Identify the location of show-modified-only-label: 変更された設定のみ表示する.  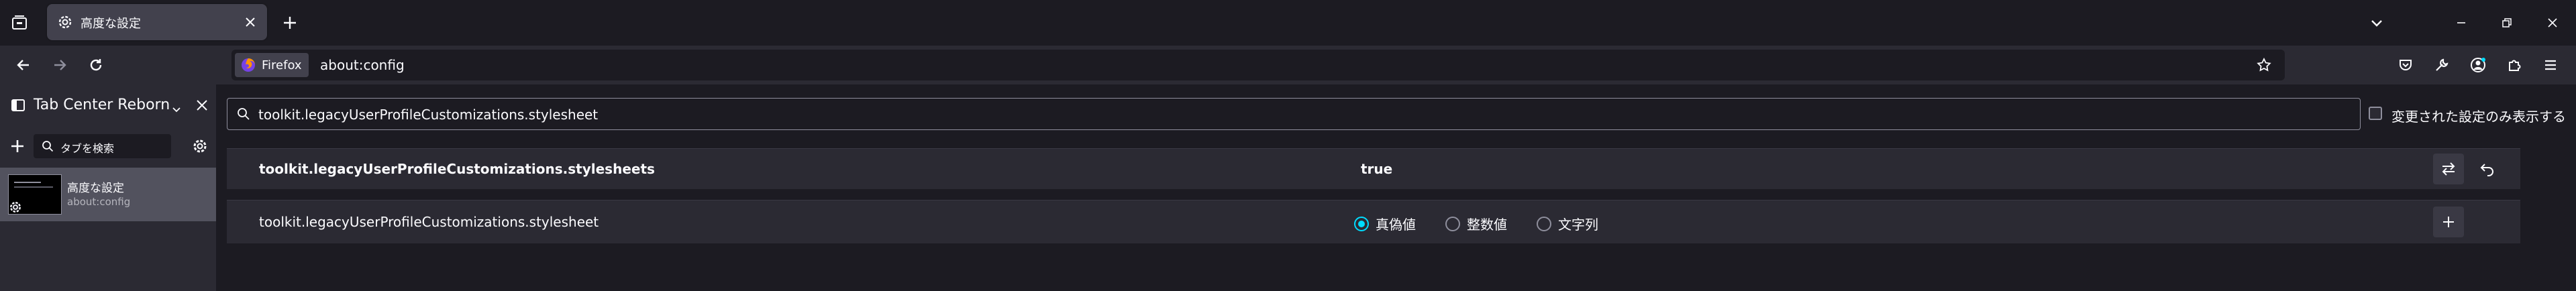
(2478, 116).